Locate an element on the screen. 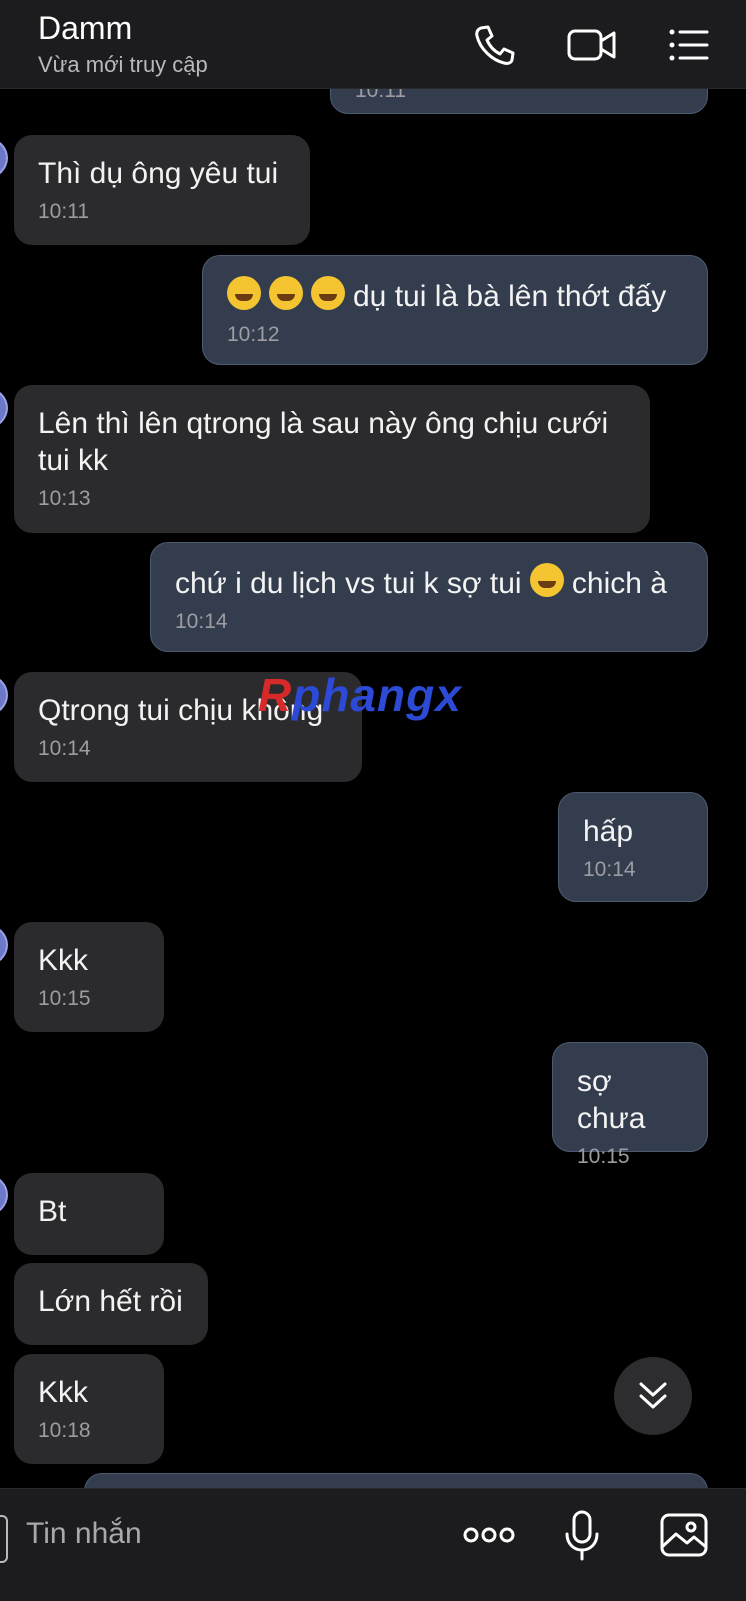 The height and width of the screenshot is (1601, 746). message-text: chứ i du lịch vs tui k sợ tui chich à is located at coordinates (429, 582).